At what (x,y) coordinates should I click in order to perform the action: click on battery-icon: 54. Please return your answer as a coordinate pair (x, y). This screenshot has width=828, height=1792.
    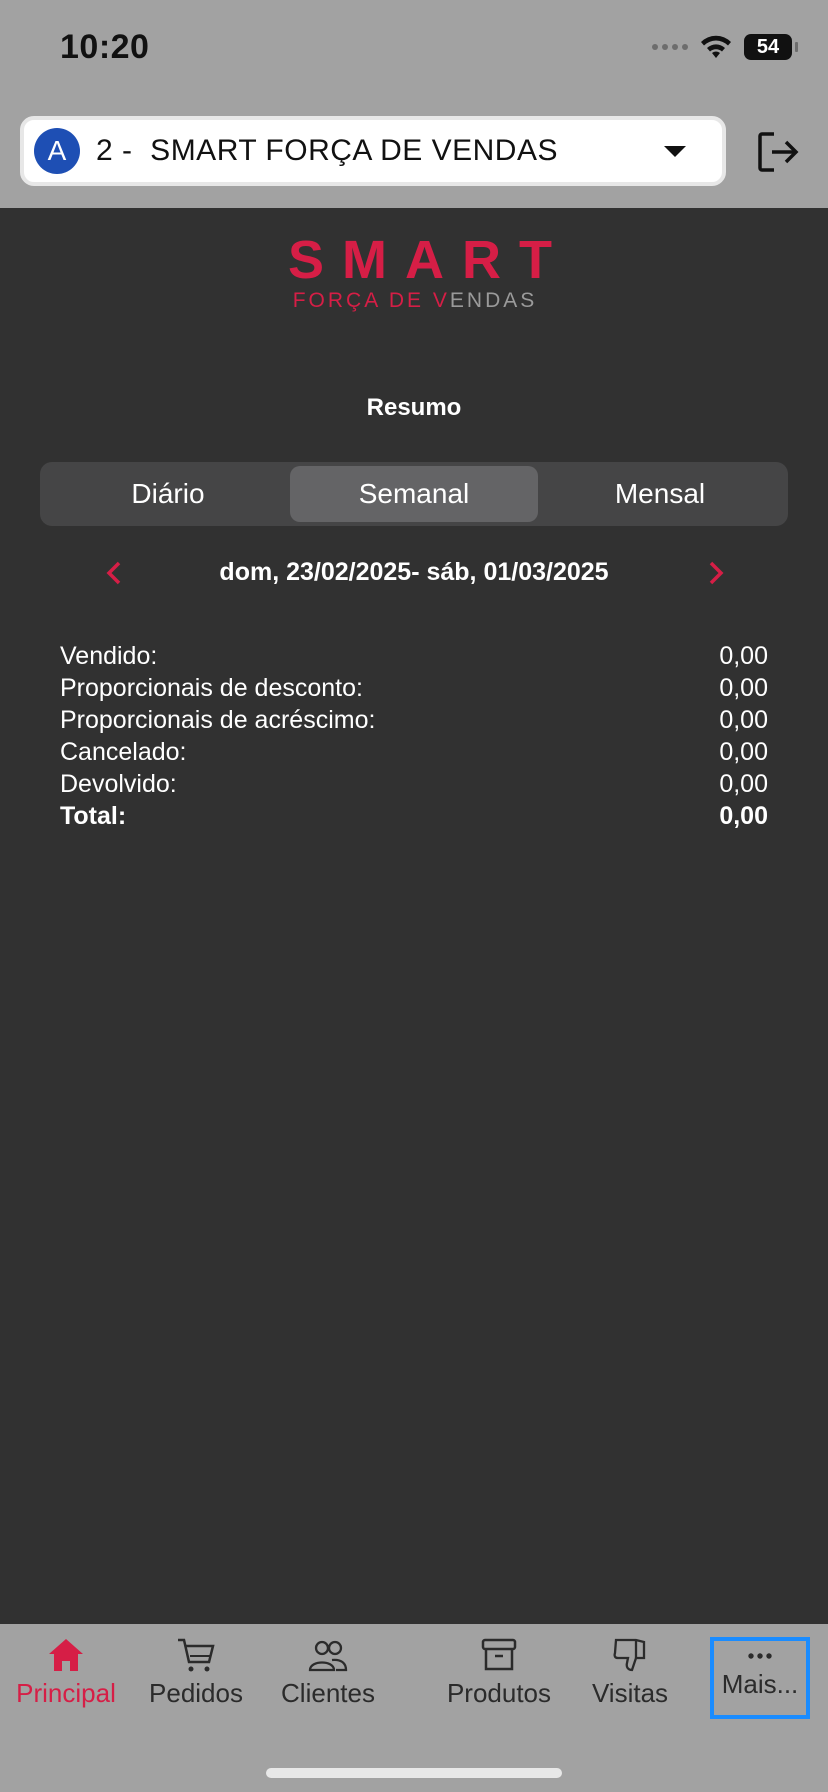
    Looking at the image, I should click on (771, 47).